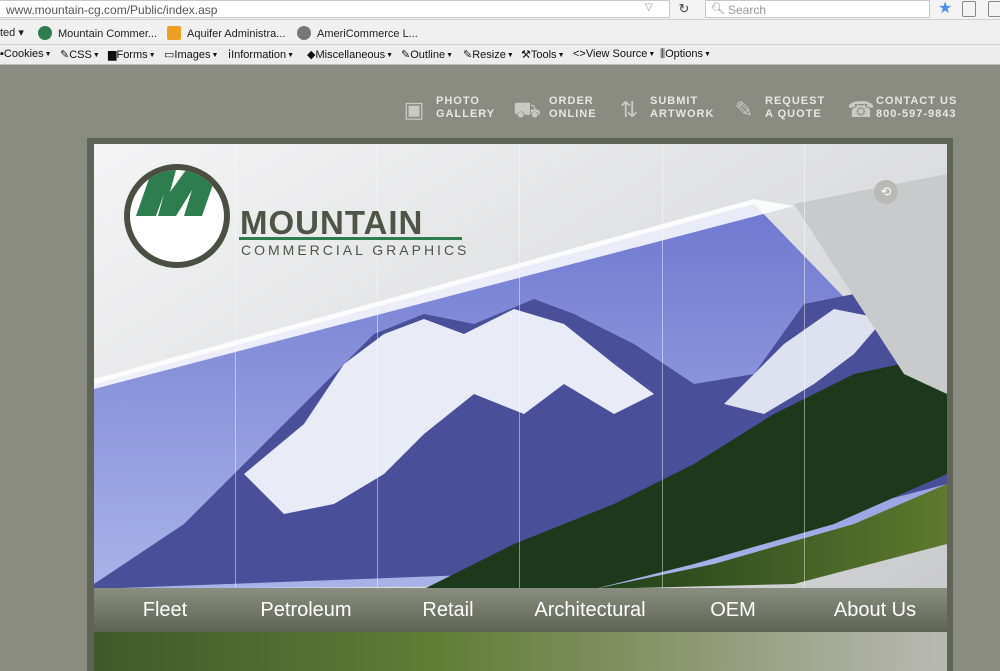 The height and width of the screenshot is (671, 1000). I want to click on share-icon: ⟲, so click(886, 192).